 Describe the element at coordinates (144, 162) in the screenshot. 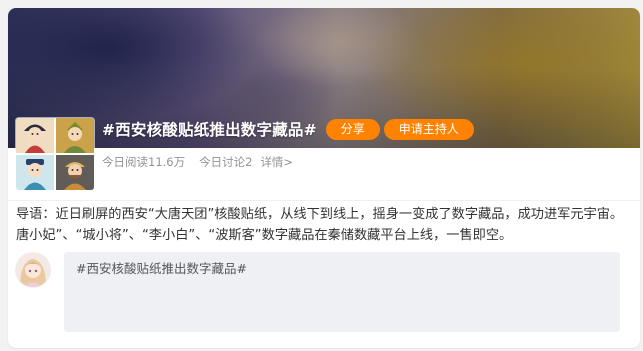

I see `today-reads: 今日阅读11.6万` at that location.